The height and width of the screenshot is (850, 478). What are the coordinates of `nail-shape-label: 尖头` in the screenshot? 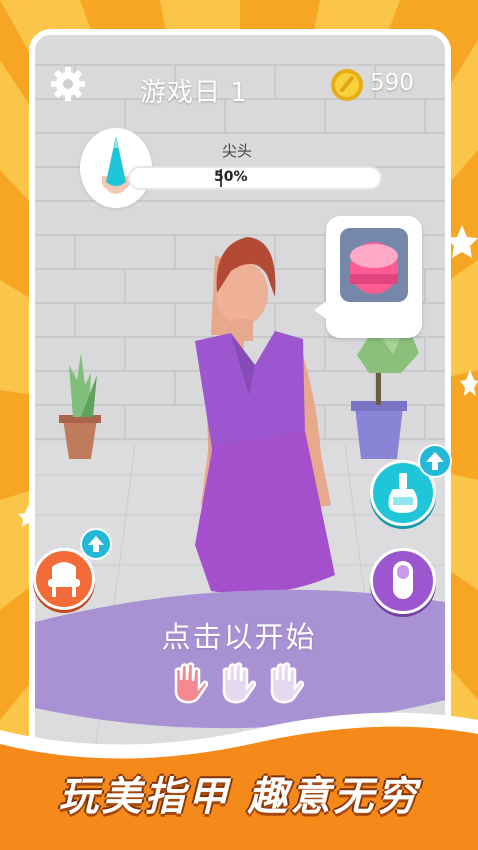 It's located at (237, 151).